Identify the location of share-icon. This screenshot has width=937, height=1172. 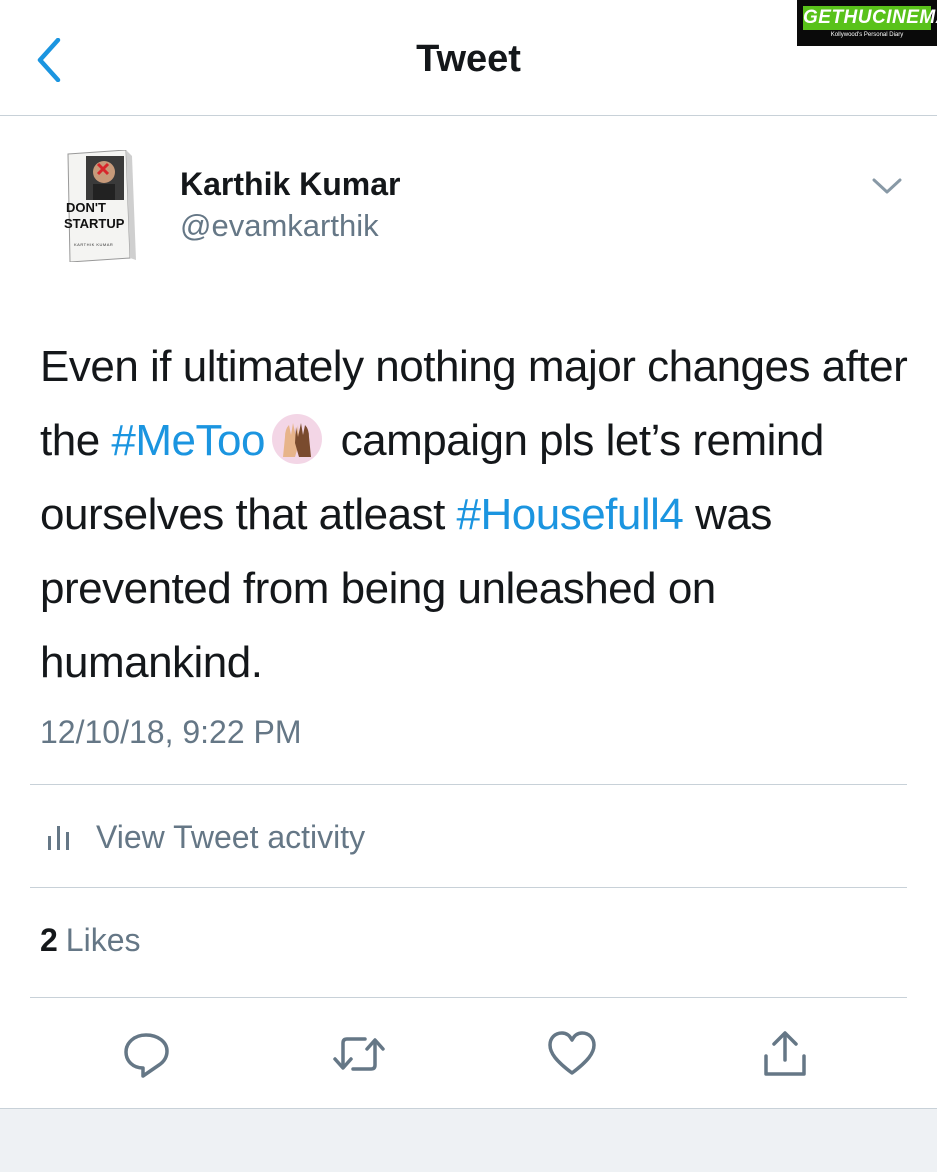
(785, 1053).